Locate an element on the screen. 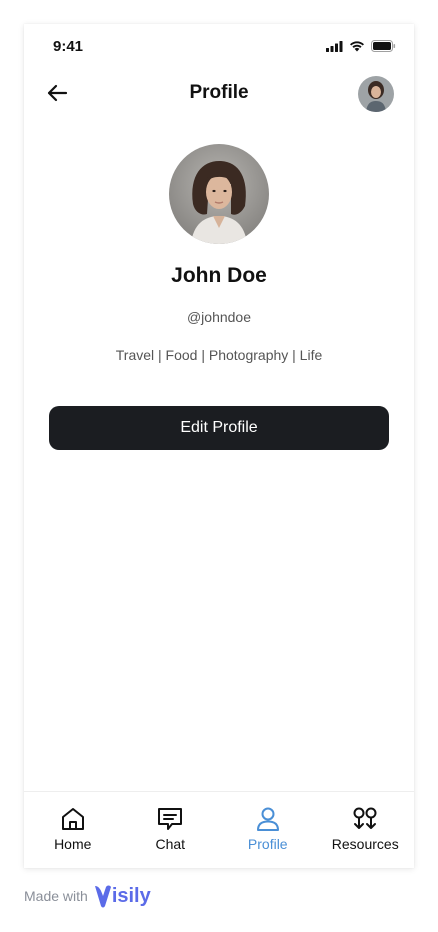  profile-interests: Travel | Food | Photography | Life is located at coordinates (219, 355).